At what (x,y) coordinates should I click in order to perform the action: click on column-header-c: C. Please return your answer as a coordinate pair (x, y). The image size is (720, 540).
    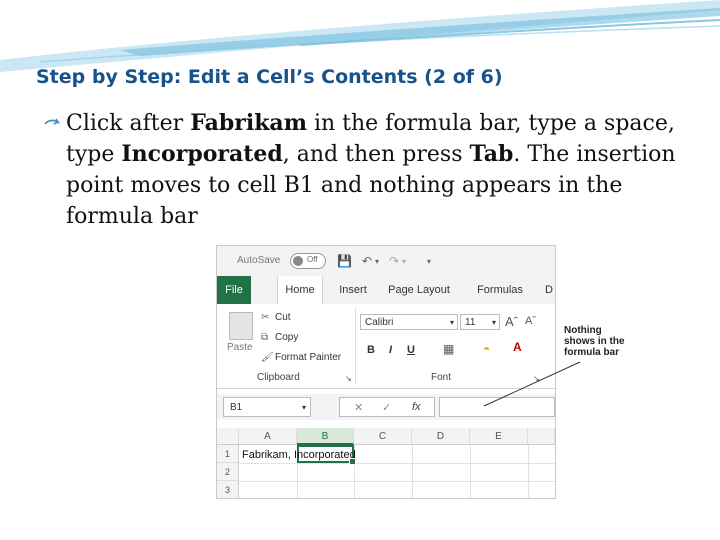
    Looking at the image, I should click on (383, 436).